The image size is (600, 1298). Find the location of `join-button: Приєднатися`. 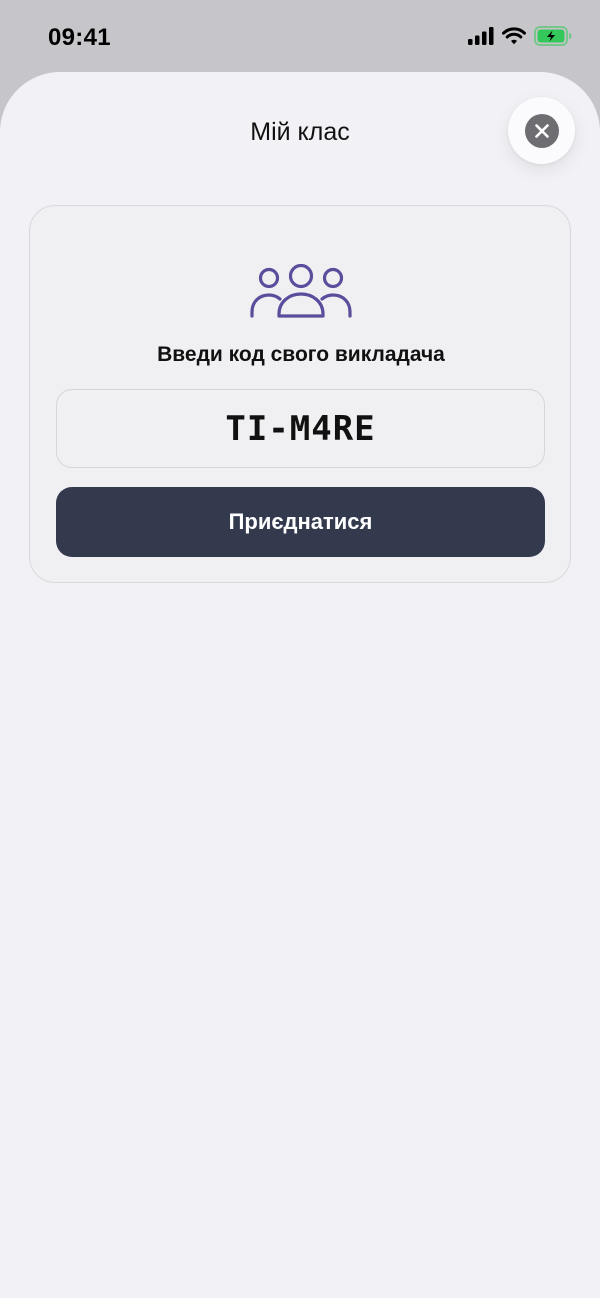

join-button: Приєднатися is located at coordinates (300, 522).